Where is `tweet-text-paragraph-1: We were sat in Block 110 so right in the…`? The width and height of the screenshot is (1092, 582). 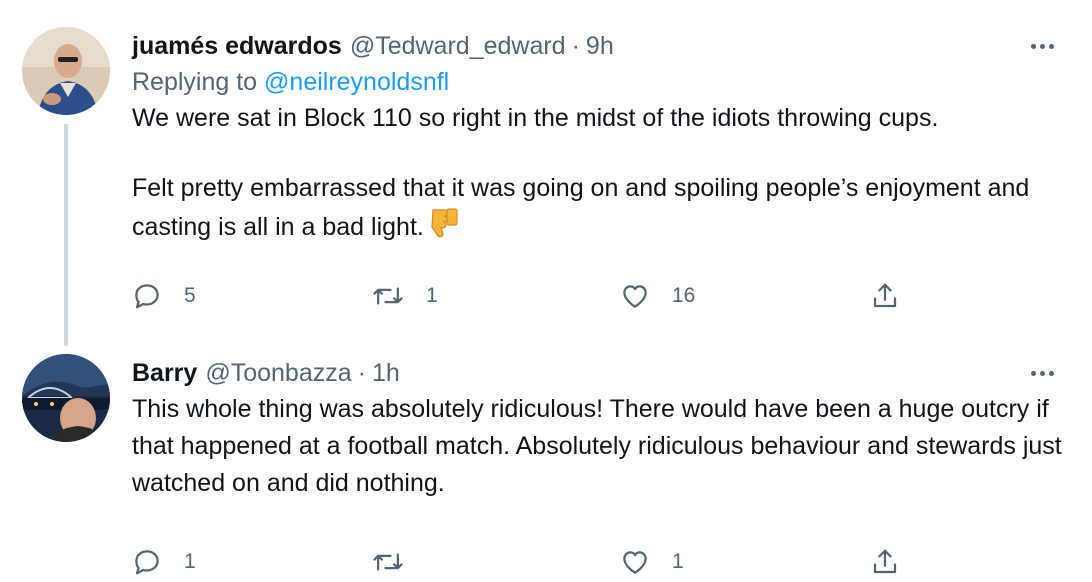 tweet-text-paragraph-1: We were sat in Block 110 so right in the… is located at coordinates (535, 118).